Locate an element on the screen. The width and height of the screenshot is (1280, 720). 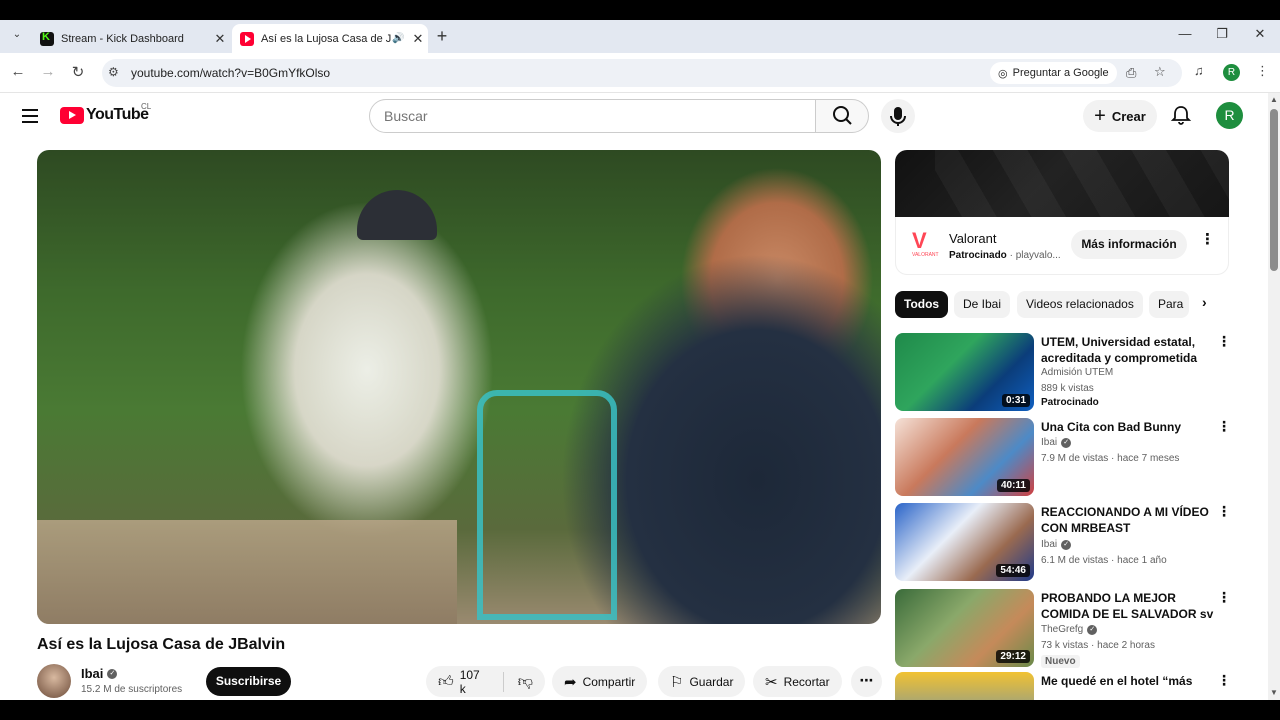
reload-icon: ↻ is located at coordinates (78, 72).